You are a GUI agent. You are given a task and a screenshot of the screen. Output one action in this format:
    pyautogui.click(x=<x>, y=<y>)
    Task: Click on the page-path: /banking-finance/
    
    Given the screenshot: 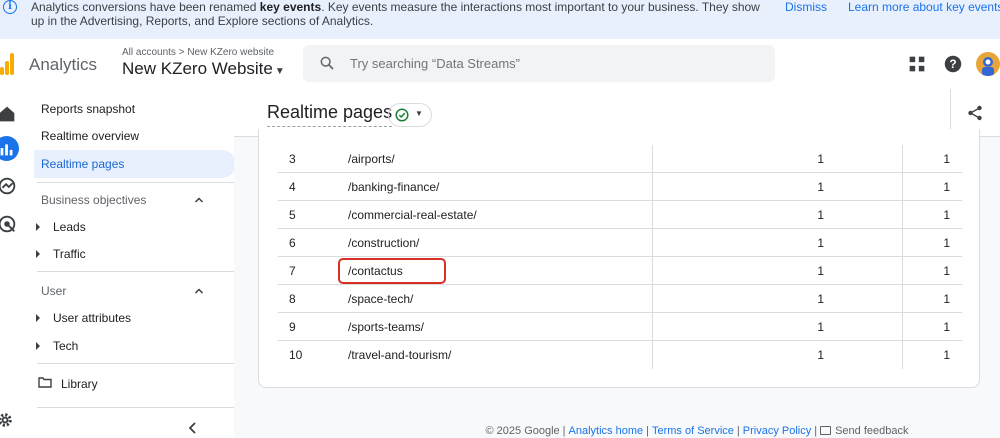 What is the action you would take?
    pyautogui.click(x=393, y=187)
    